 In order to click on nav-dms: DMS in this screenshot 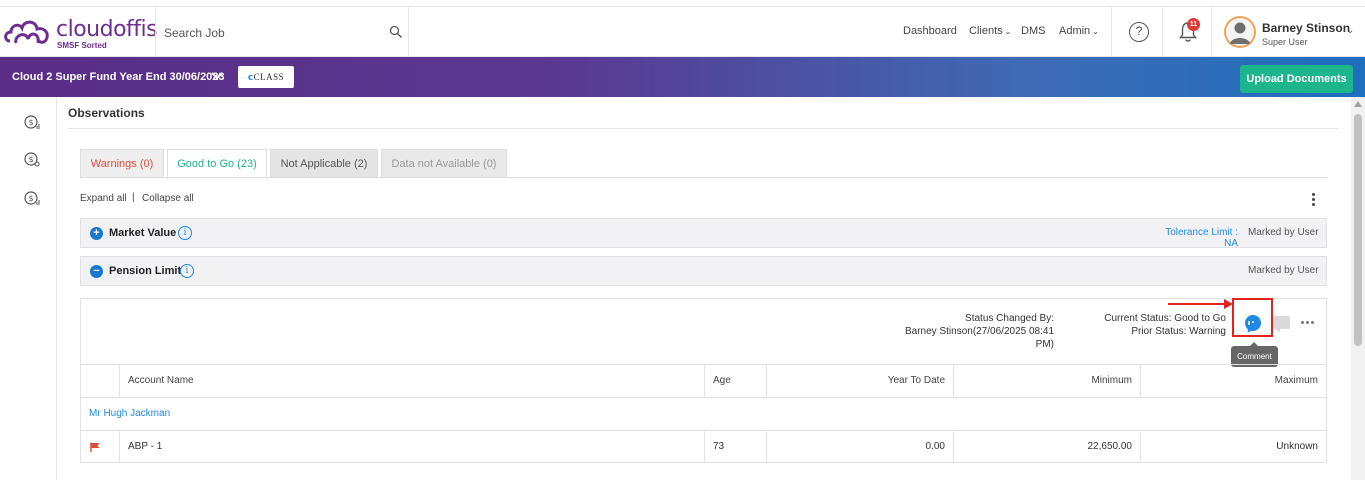, I will do `click(1033, 31)`.